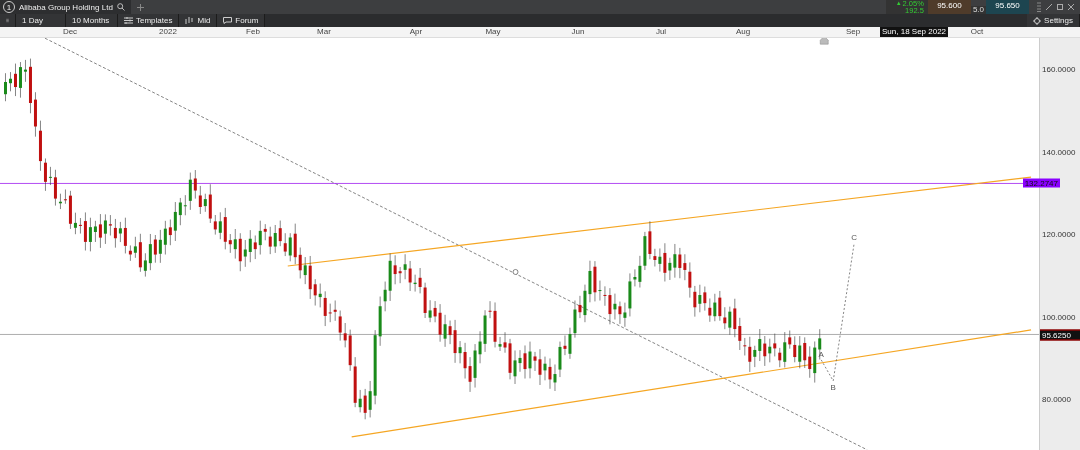  I want to click on add-tab-icon, so click(140, 7).